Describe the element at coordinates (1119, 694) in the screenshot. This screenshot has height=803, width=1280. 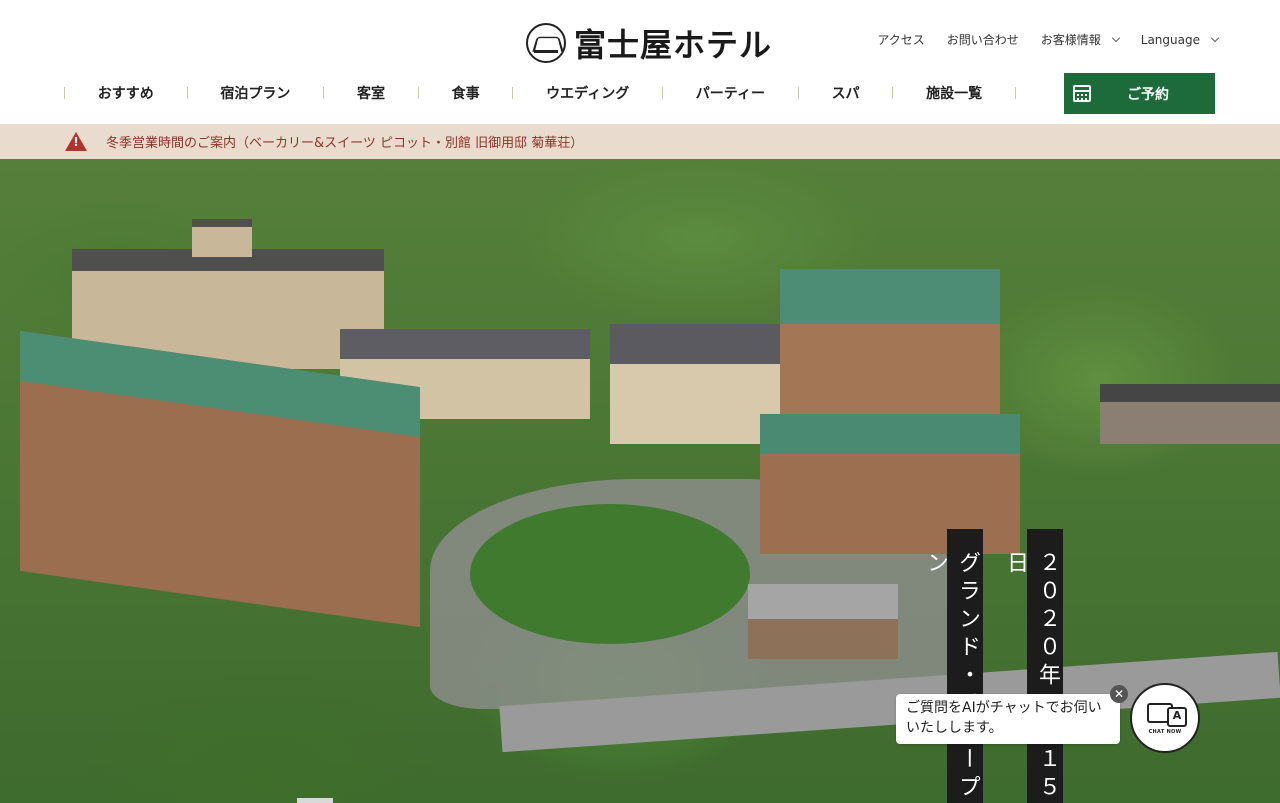
I see `close-icon: ✕` at that location.